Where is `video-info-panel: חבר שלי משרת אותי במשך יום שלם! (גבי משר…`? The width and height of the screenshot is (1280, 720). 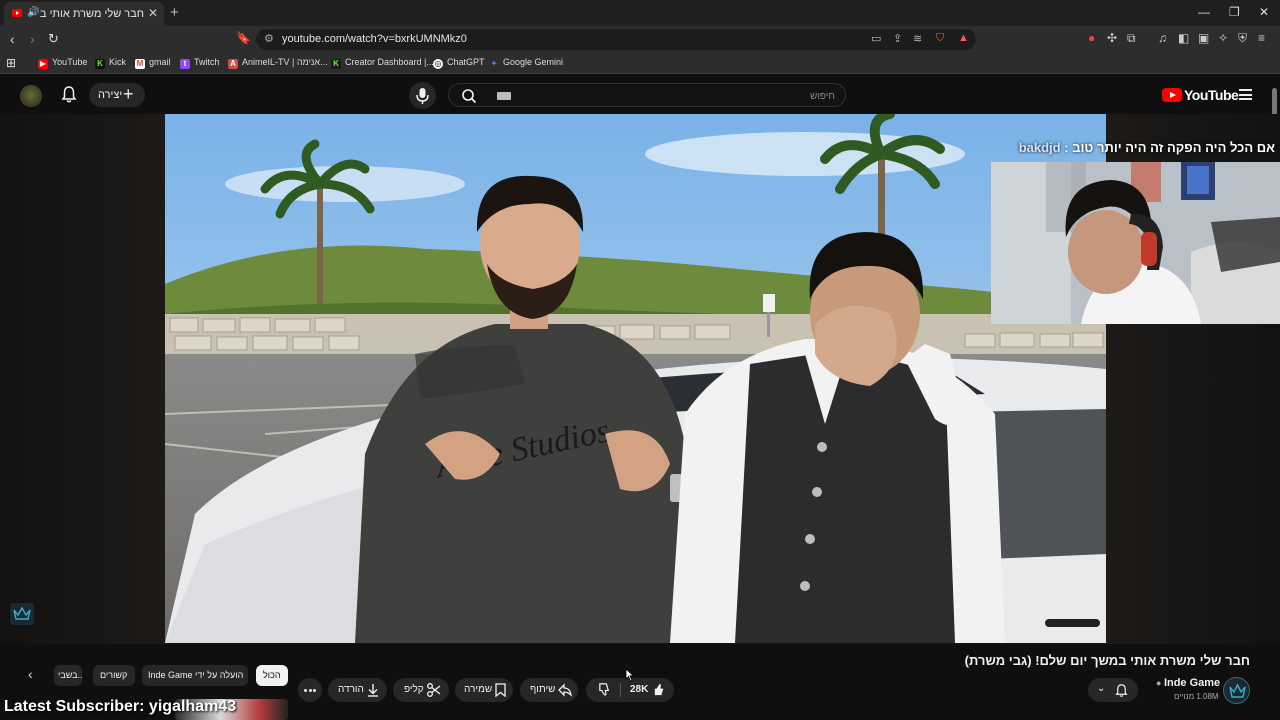
video-info-panel: חבר שלי משרת אותי במשך יום שלם! (גבי משר… is located at coordinates (640, 682).